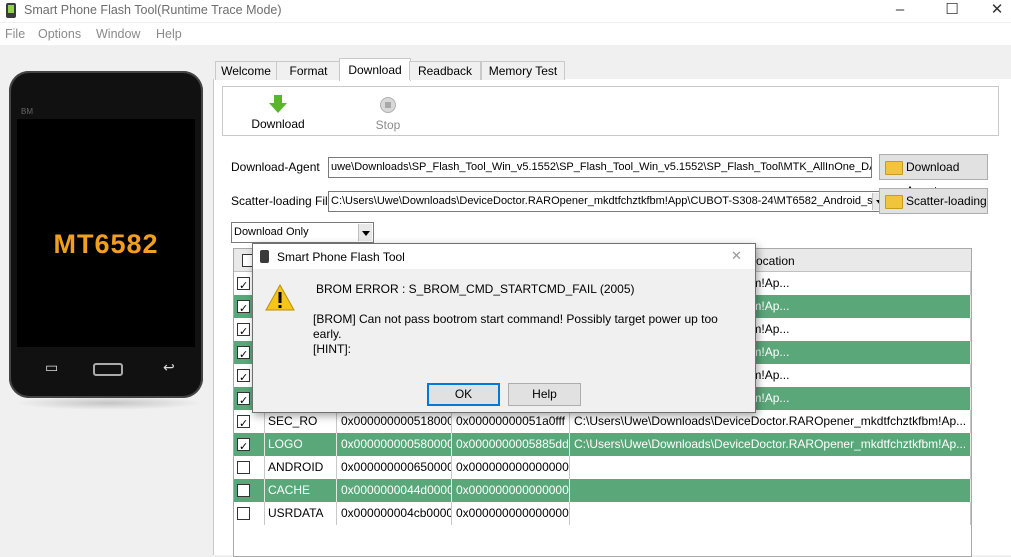 This screenshot has height=557, width=1011. I want to click on scatter-loading-button: Scatter-loading, so click(933, 201).